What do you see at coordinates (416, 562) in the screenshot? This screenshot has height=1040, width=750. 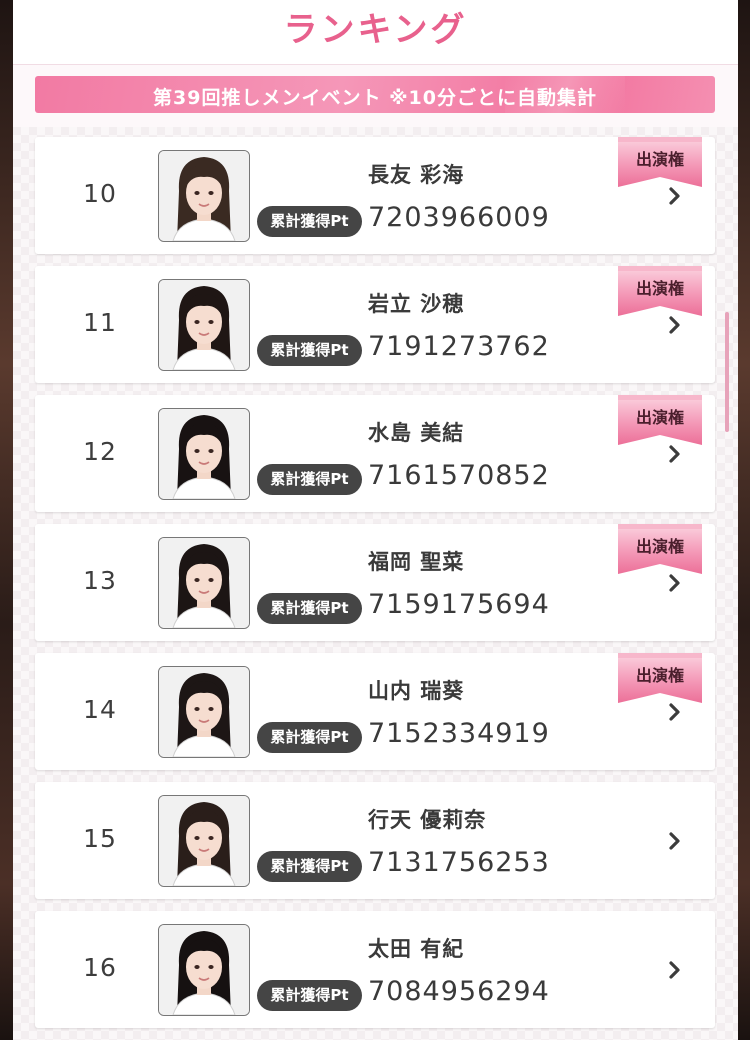 I see `member-name: 福岡 聖菜` at bounding box center [416, 562].